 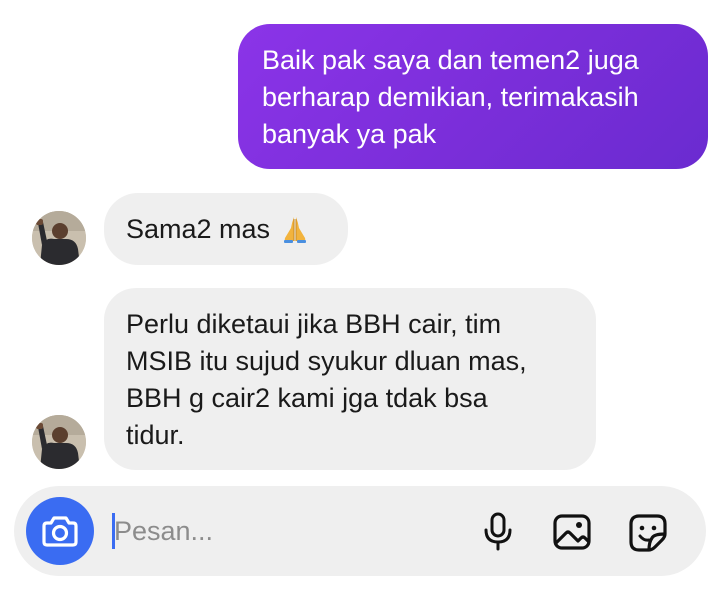 I want to click on received-message-bubble: Sama2 mas, so click(x=226, y=229).